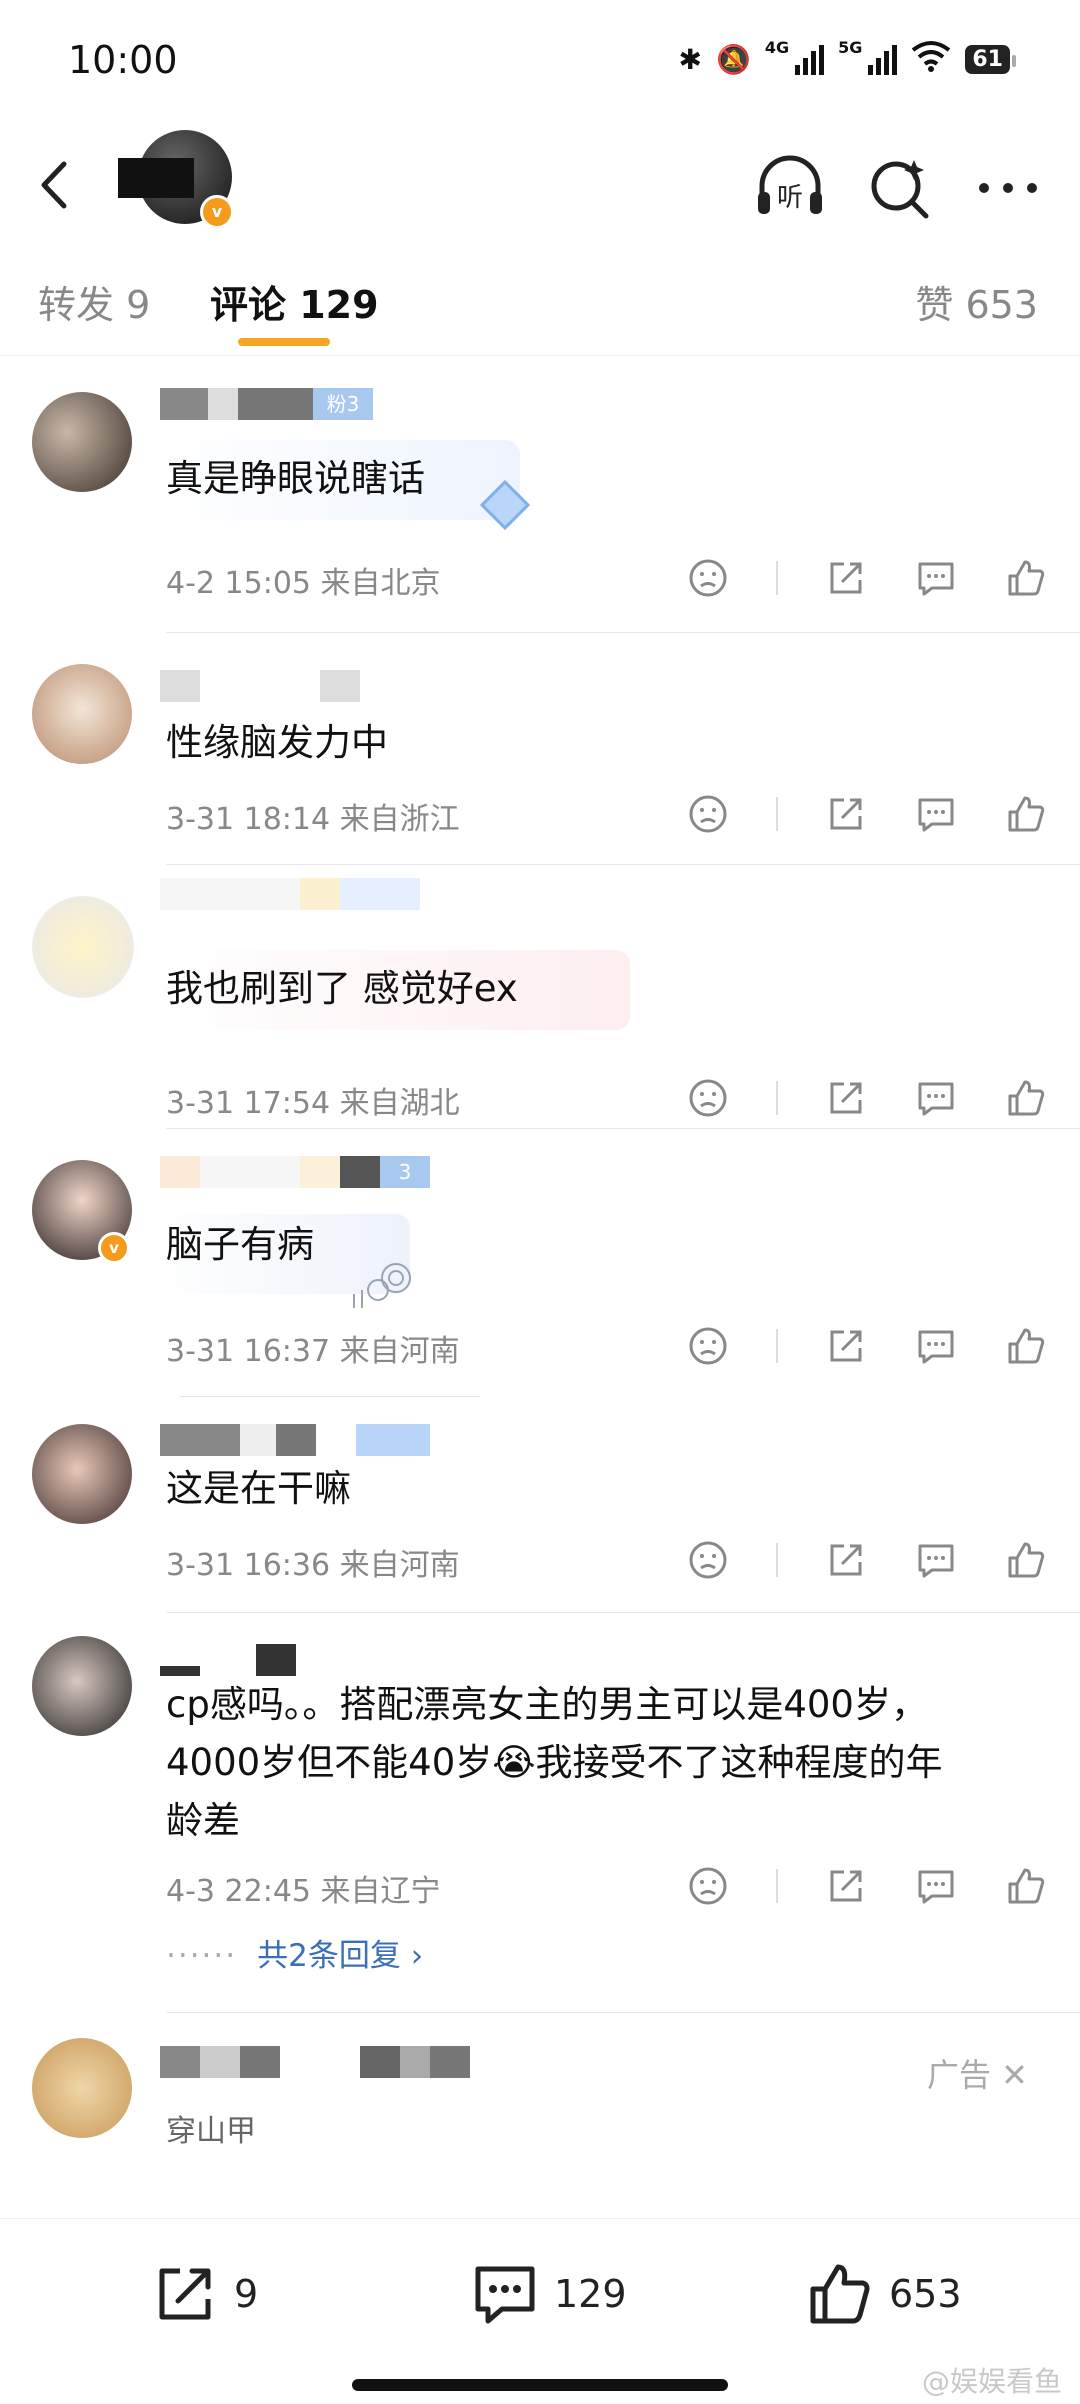  Describe the element at coordinates (294, 301) in the screenshot. I see `tab-comments: 评论 129` at that location.